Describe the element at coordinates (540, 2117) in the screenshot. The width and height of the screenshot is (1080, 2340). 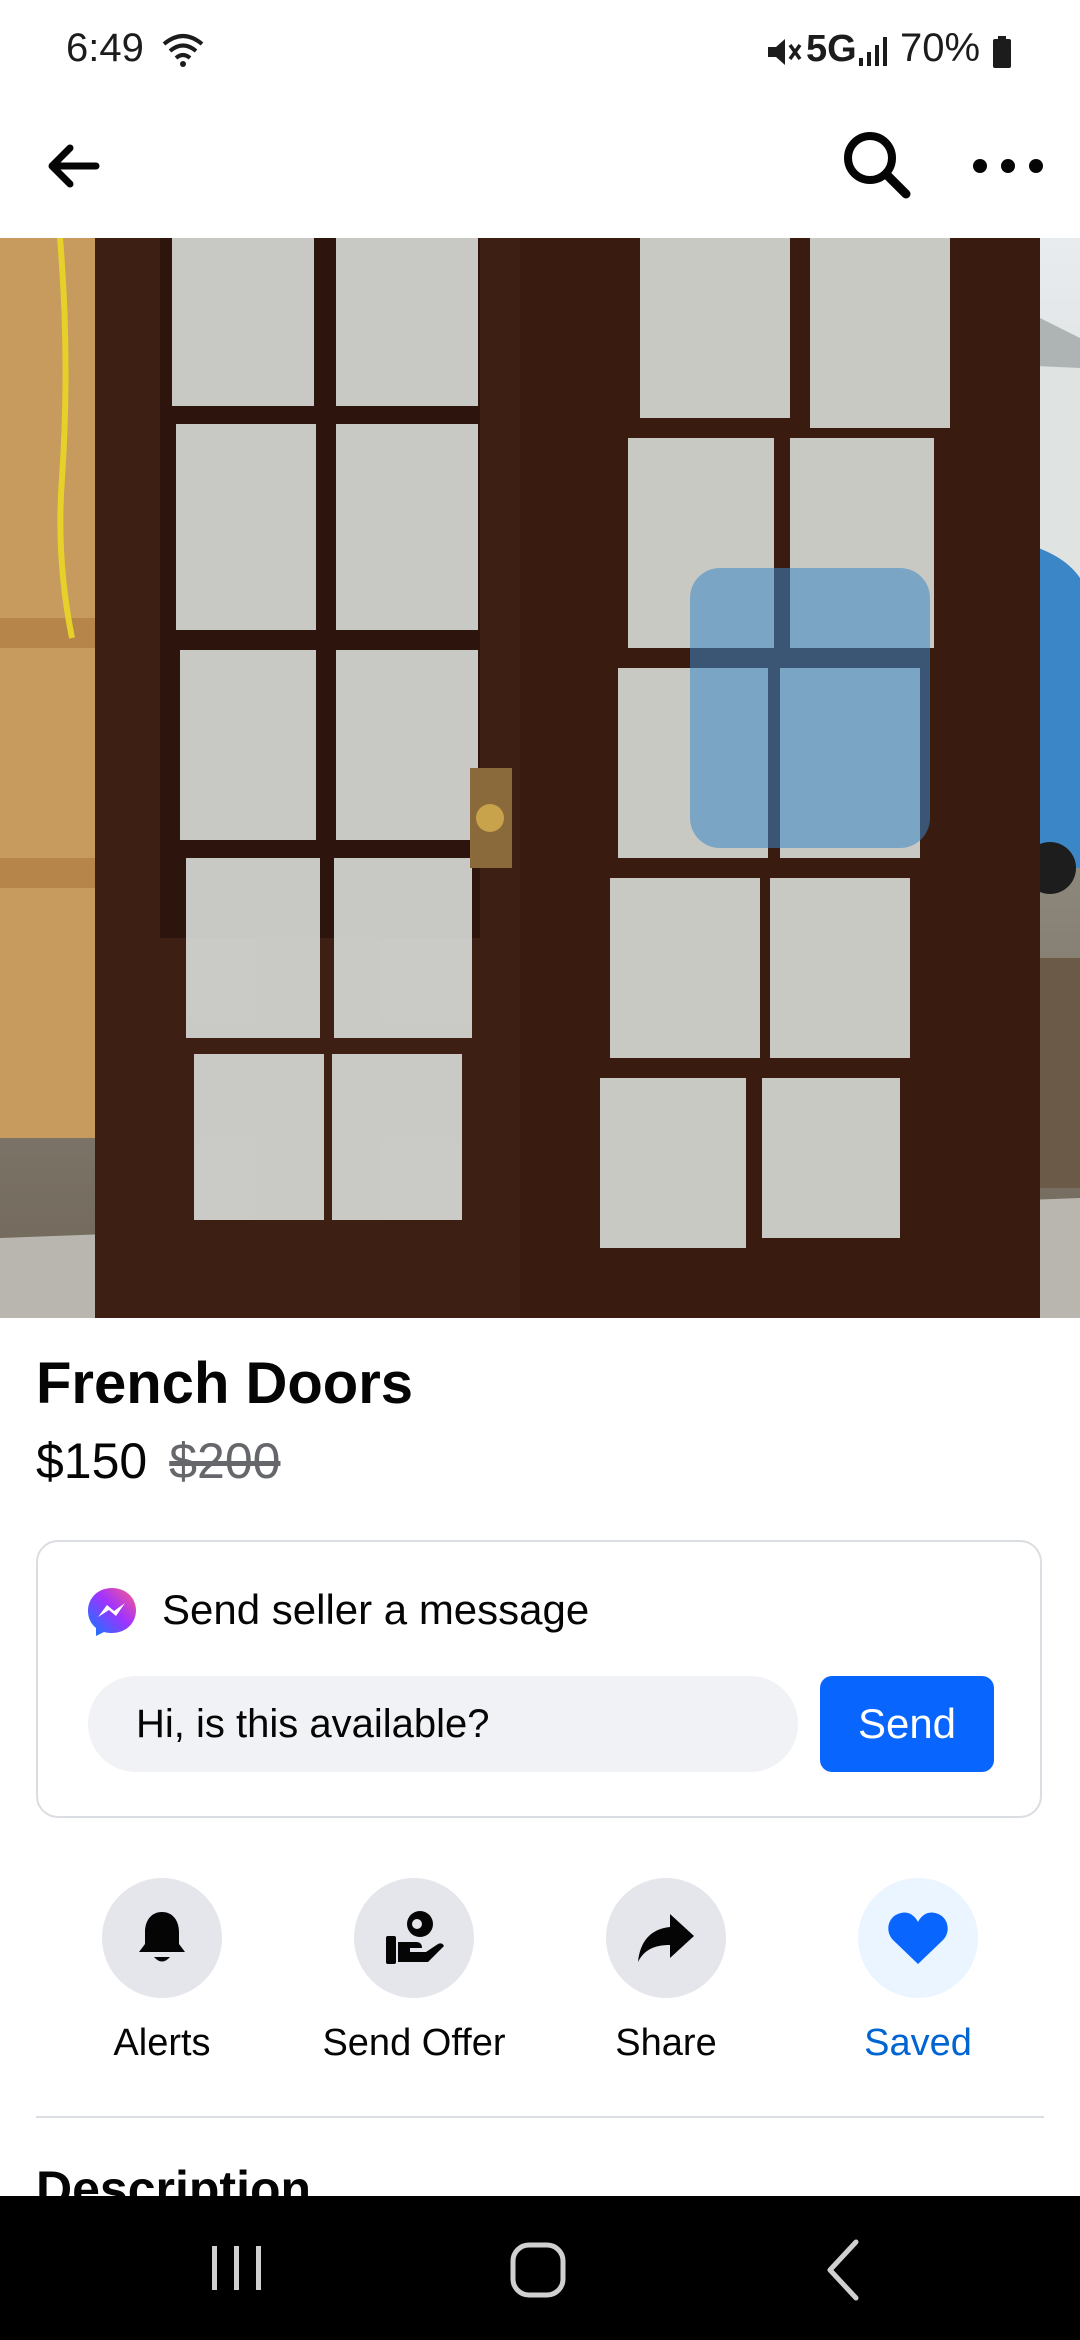
I see `section-divider` at that location.